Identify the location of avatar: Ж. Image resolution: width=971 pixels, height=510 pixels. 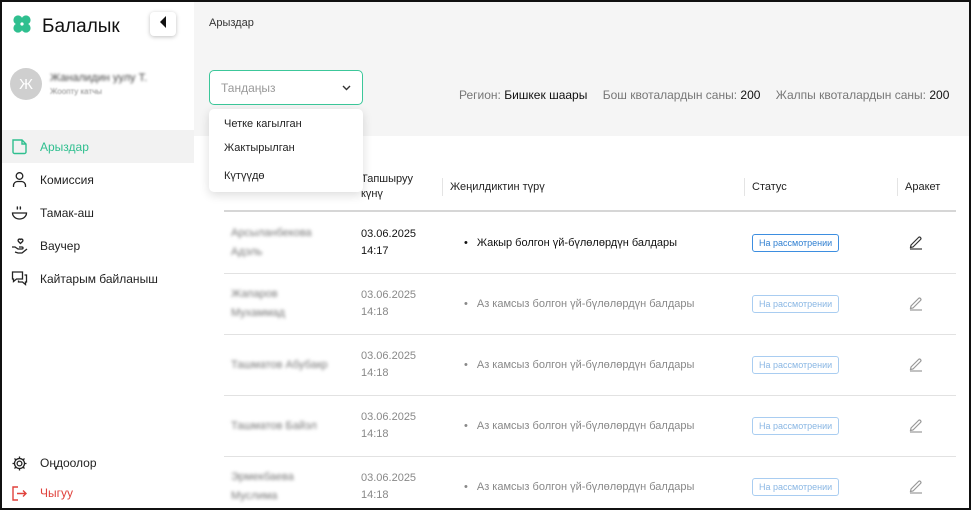
(26, 84).